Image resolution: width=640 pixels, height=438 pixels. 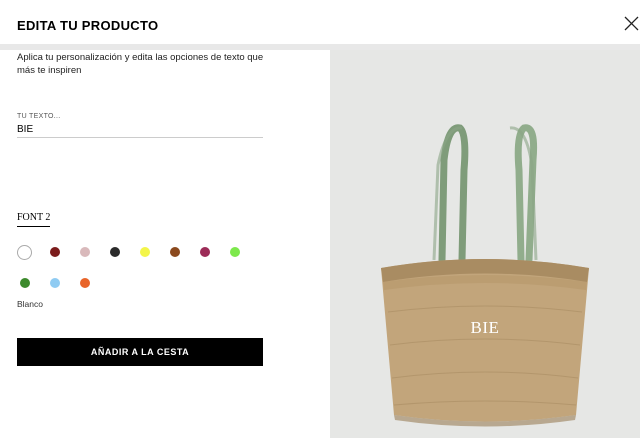 I want to click on color-swatch-dark-red, so click(x=55, y=252).